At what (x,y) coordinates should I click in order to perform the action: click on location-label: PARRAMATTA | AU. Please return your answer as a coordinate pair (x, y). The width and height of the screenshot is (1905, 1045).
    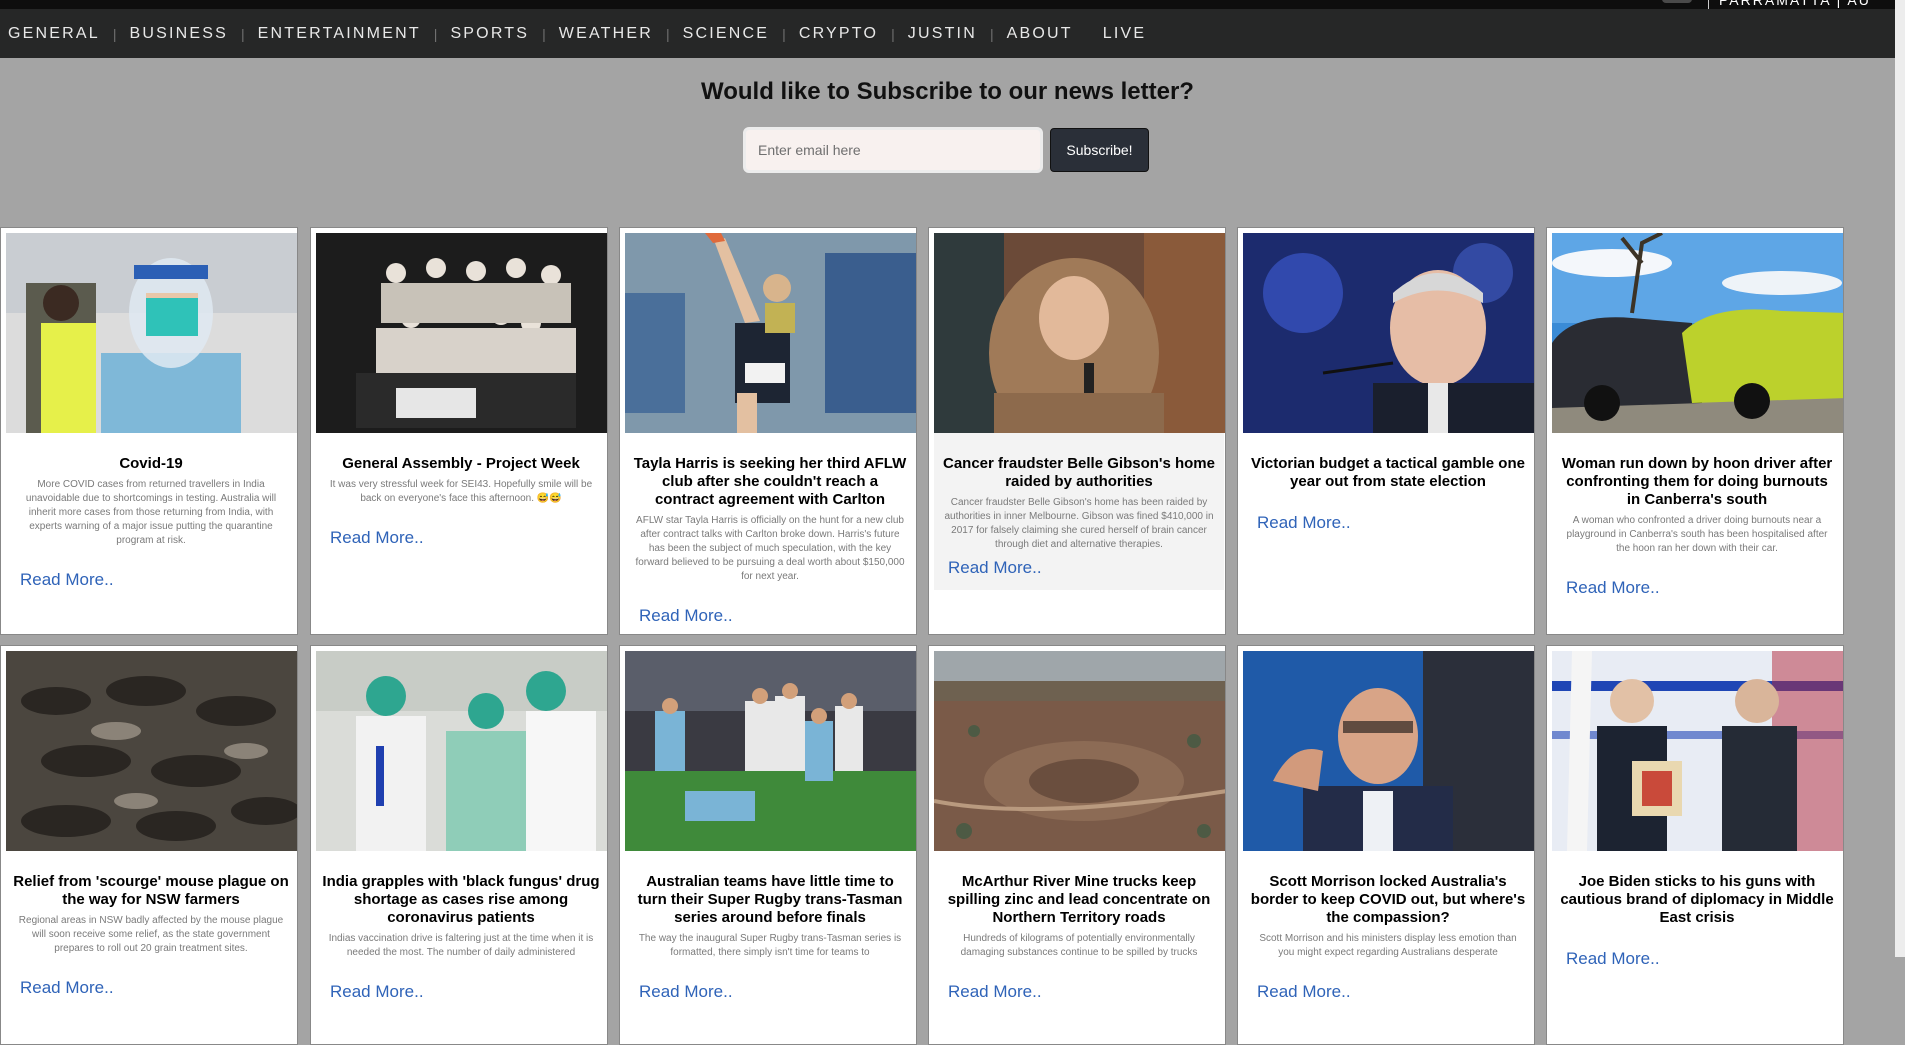
    Looking at the image, I should click on (1789, 4).